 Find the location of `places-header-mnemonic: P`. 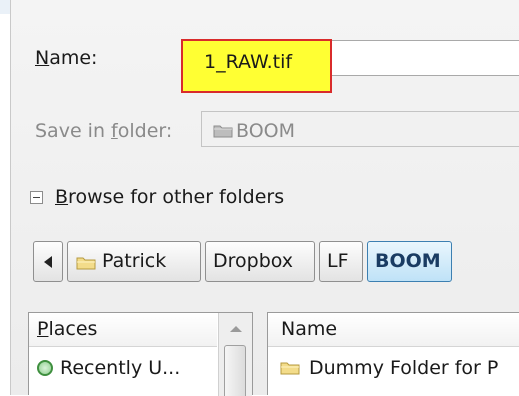

places-header-mnemonic: P is located at coordinates (43, 329).